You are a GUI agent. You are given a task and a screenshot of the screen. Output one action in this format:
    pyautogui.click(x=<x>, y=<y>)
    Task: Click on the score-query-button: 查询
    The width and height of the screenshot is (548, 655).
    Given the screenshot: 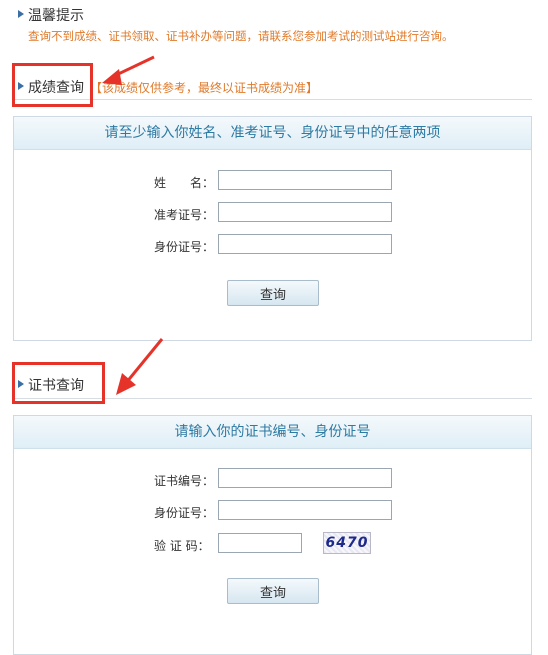 What is the action you would take?
    pyautogui.click(x=273, y=293)
    